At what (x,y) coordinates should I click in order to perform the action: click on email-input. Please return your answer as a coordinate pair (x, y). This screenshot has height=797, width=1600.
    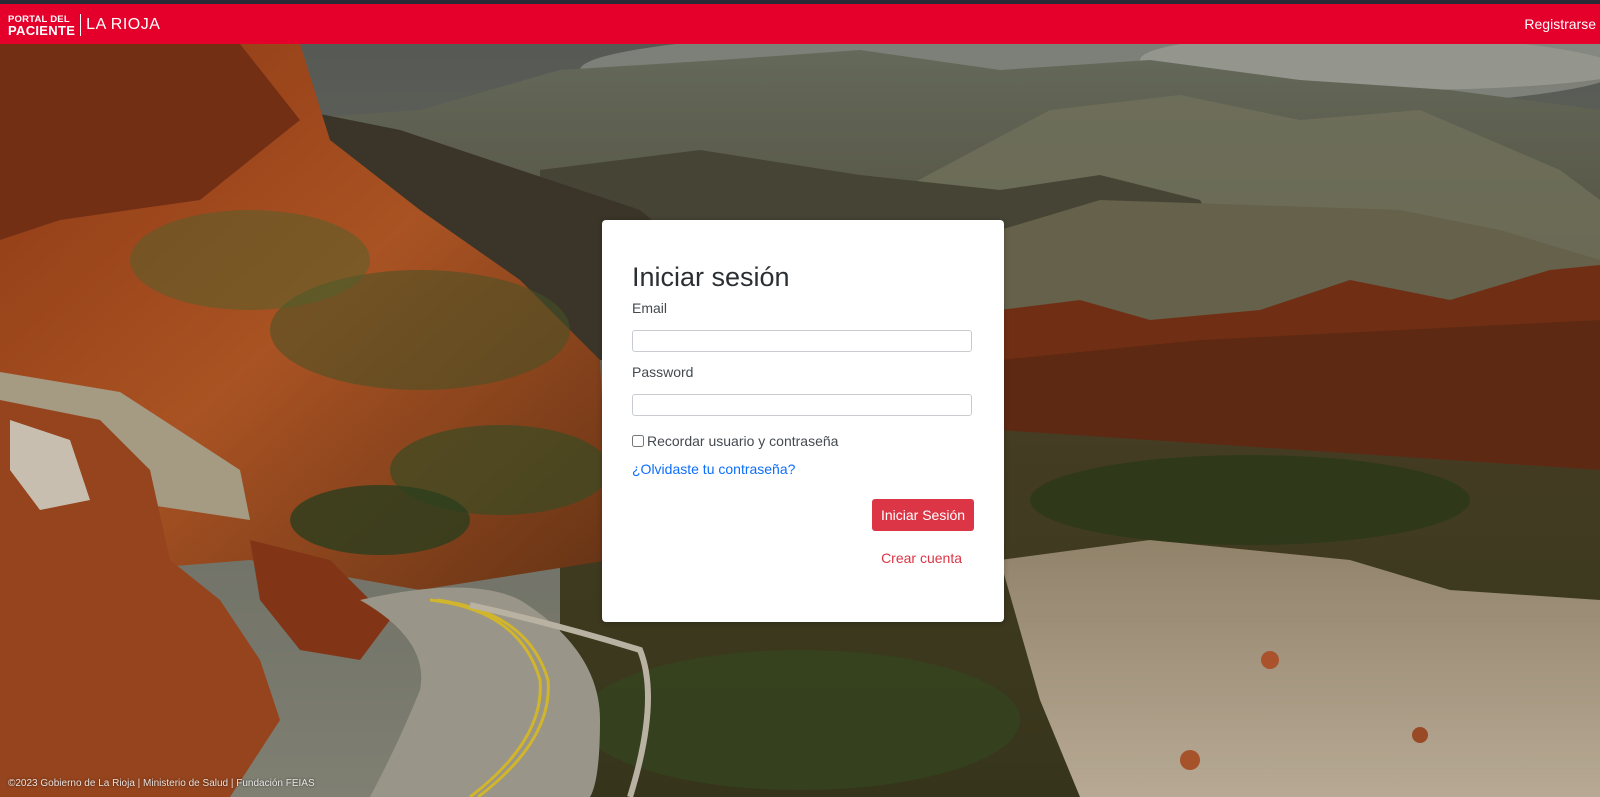
    Looking at the image, I should click on (802, 341).